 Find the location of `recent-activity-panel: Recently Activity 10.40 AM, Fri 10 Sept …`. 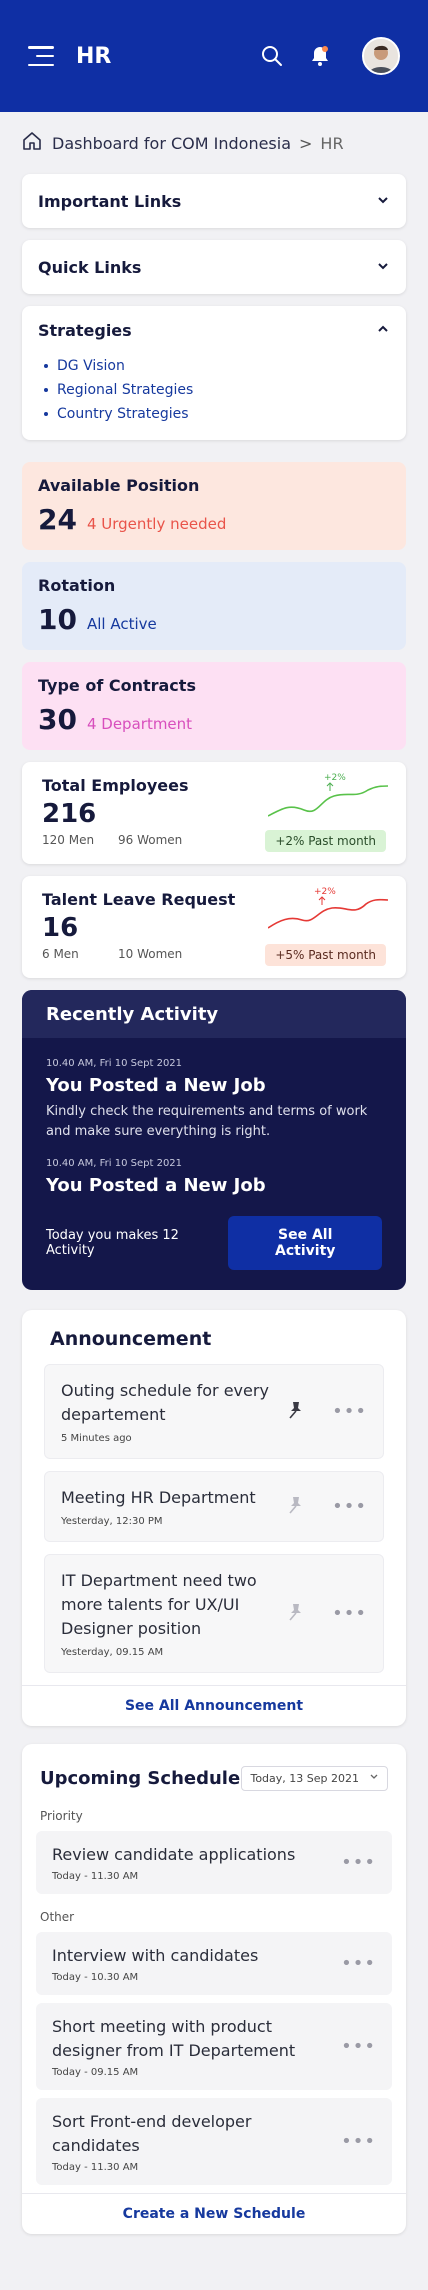

recent-activity-panel: Recently Activity 10.40 AM, Fri 10 Sept … is located at coordinates (214, 1140).